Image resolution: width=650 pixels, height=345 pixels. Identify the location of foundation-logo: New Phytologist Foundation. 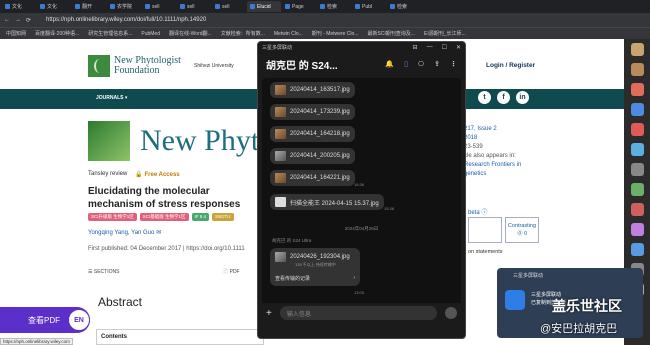
(134, 66).